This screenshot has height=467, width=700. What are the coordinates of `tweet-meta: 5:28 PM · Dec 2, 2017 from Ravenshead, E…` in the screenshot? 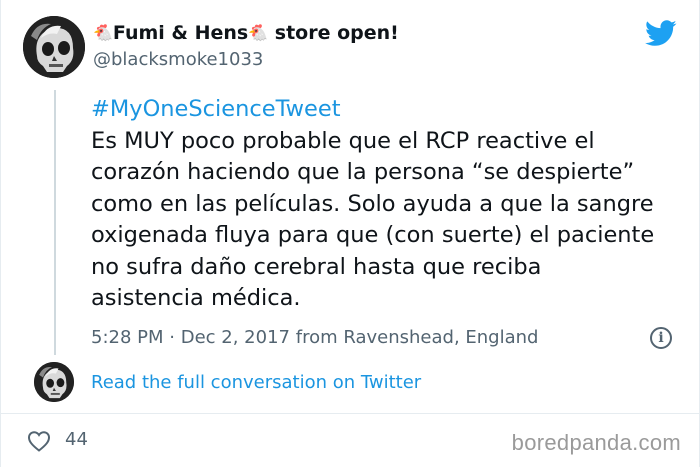 It's located at (314, 337).